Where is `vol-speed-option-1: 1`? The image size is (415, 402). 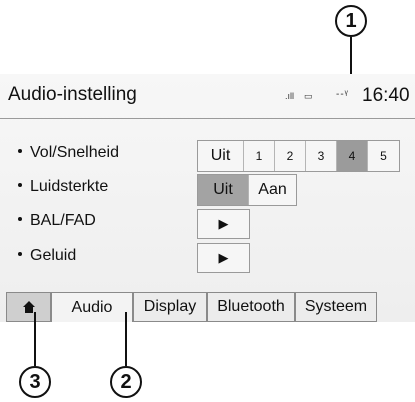
vol-speed-option-1: 1 is located at coordinates (259, 156).